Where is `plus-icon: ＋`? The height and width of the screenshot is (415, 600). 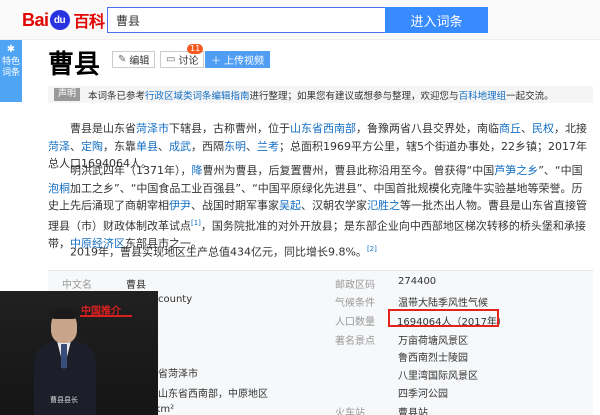
plus-icon: ＋ is located at coordinates (216, 61).